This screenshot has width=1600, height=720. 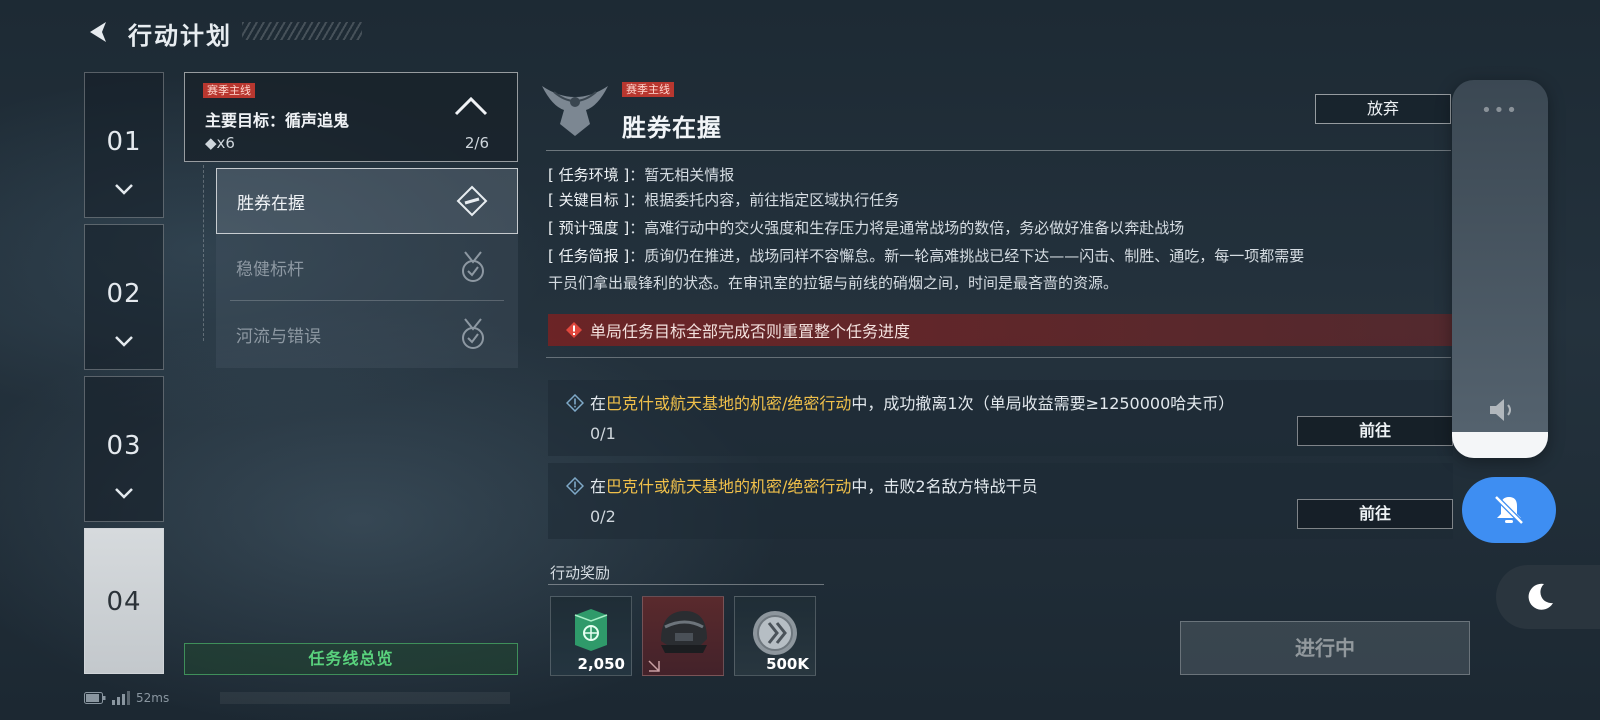 What do you see at coordinates (764, 200) in the screenshot?
I see `info-value: ：根据委托内容，前往指定区域执行任务` at bounding box center [764, 200].